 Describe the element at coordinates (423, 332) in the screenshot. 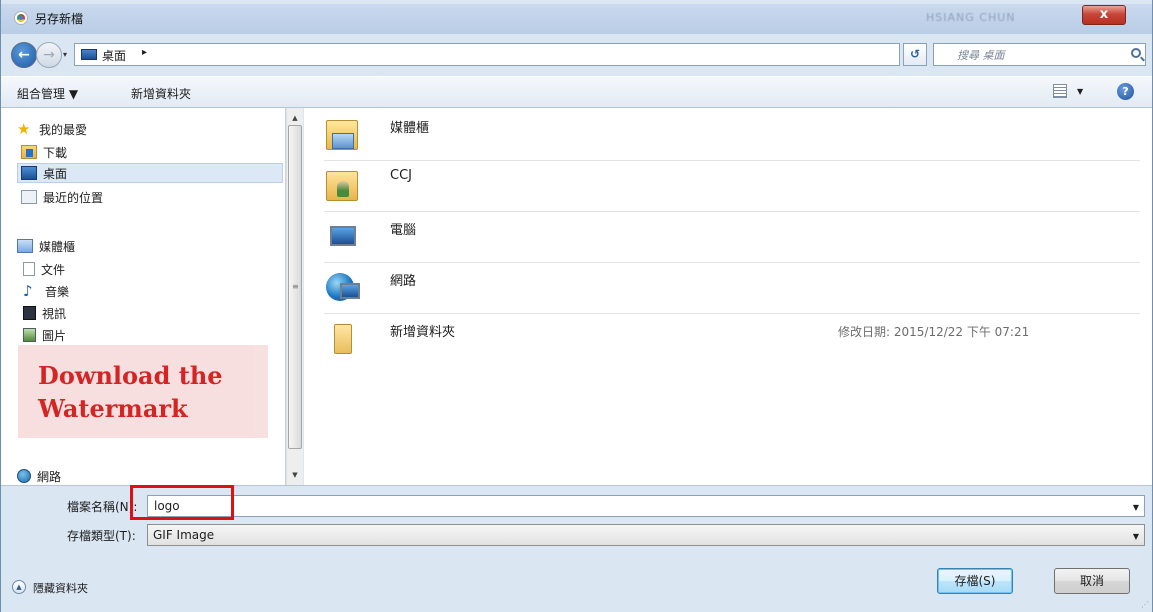

I see `item-name: 新增資料夾` at that location.